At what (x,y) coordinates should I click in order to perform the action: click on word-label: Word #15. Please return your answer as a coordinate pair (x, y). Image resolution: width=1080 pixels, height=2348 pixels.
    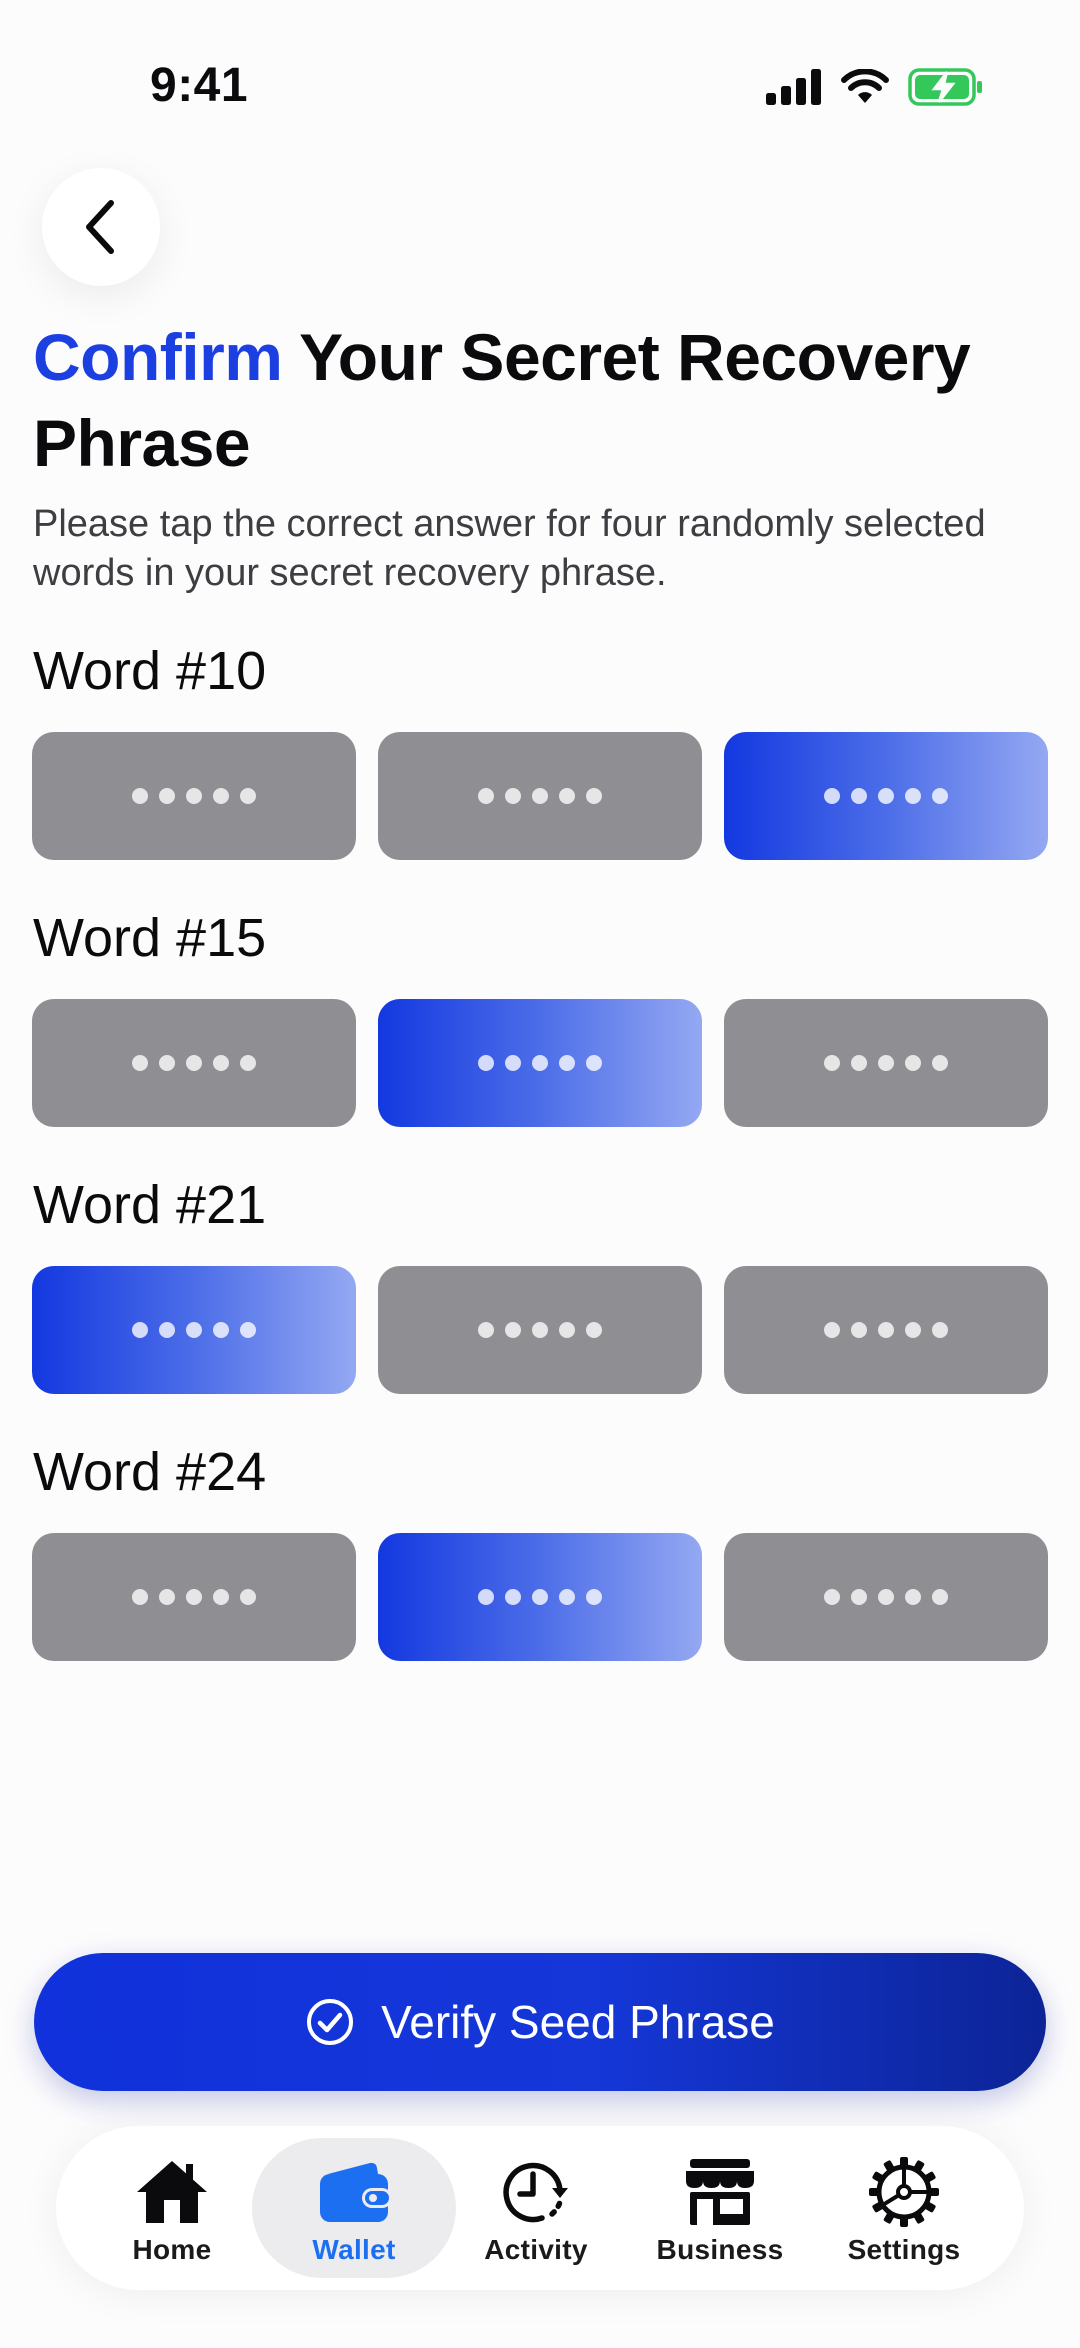
    Looking at the image, I should click on (150, 938).